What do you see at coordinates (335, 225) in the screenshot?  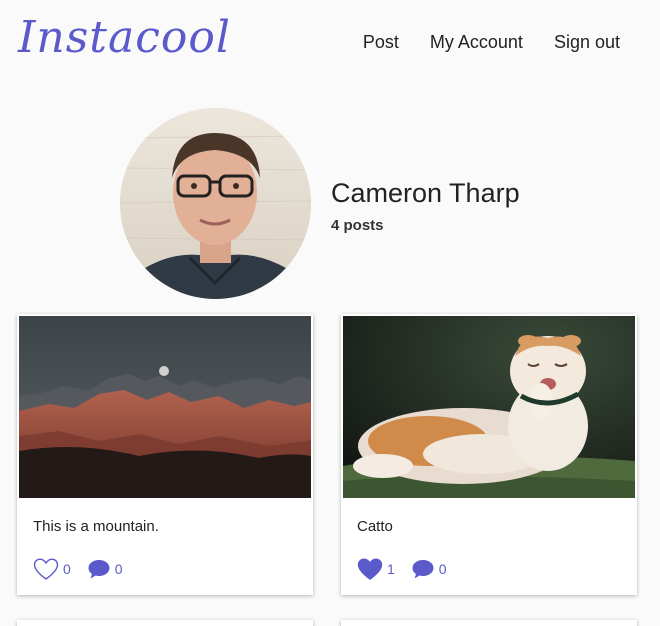 I see `post-count-number: 4` at bounding box center [335, 225].